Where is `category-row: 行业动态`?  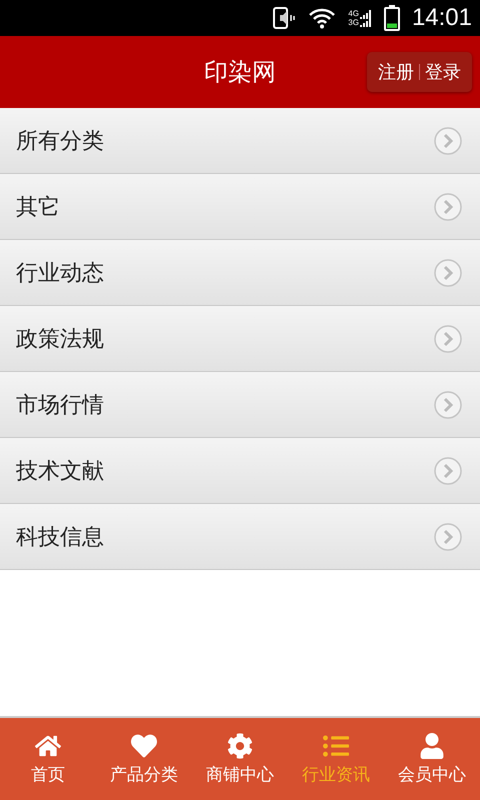
category-row: 行业动态 is located at coordinates (240, 273).